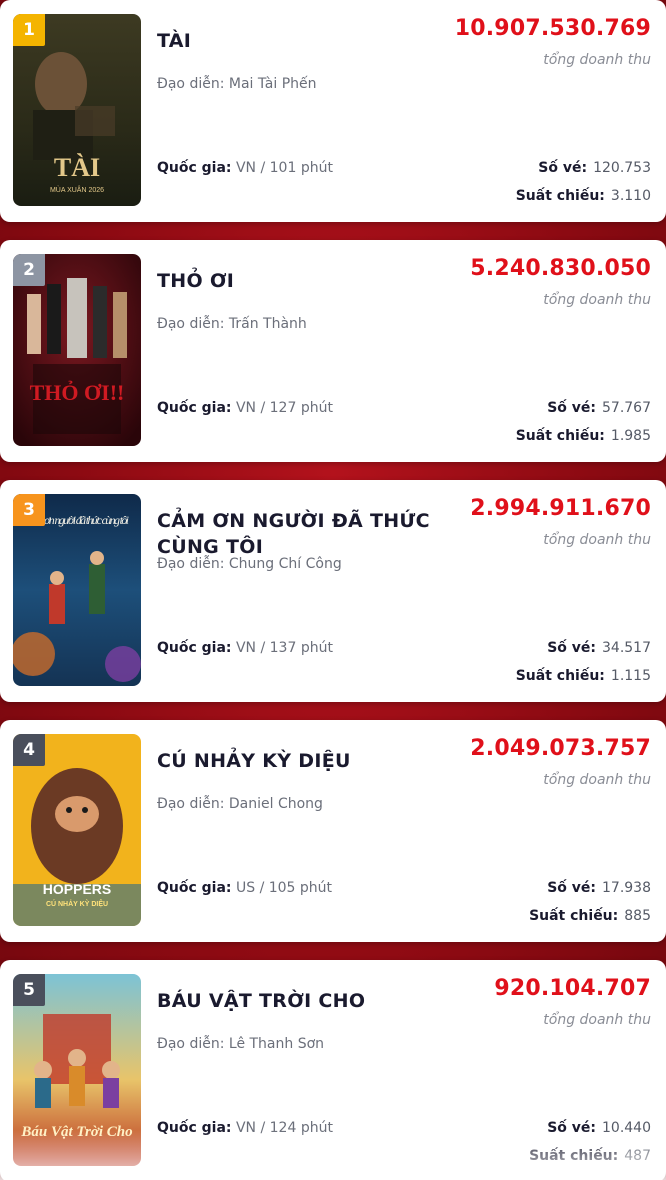 The width and height of the screenshot is (666, 1180). Describe the element at coordinates (245, 648) in the screenshot. I see `movie-country-runtime: Quốc gia: VN / 137 phút` at that location.